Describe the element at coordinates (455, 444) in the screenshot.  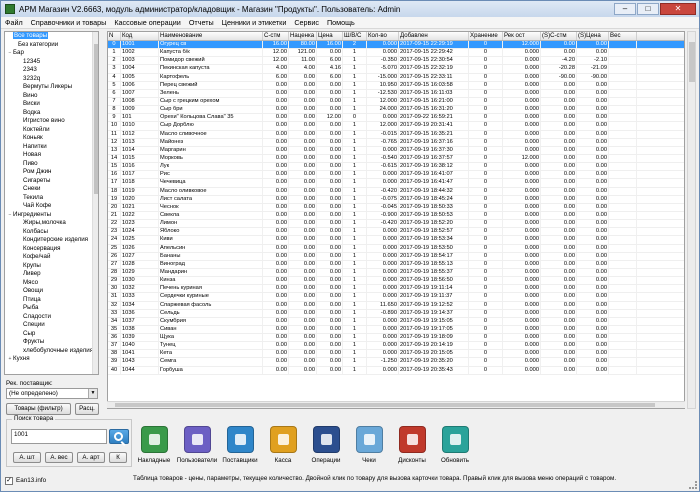
I see `refresh-button: Обновить` at that location.